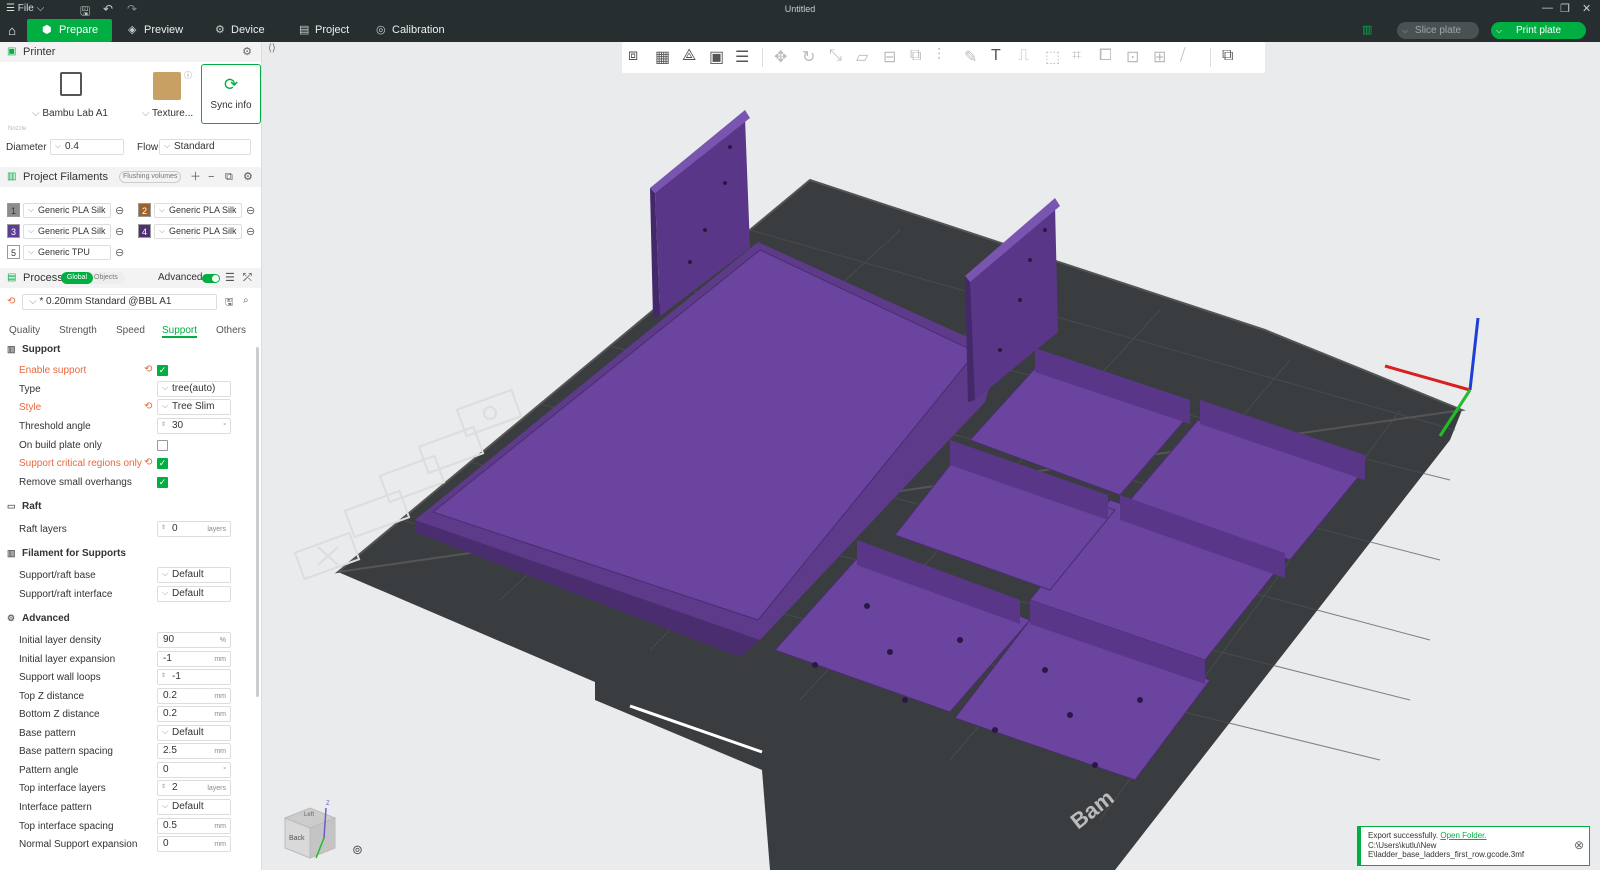 Image resolution: width=1600 pixels, height=870 pixels. What do you see at coordinates (835, 56) in the screenshot?
I see `scale-icon: ⤡` at bounding box center [835, 56].